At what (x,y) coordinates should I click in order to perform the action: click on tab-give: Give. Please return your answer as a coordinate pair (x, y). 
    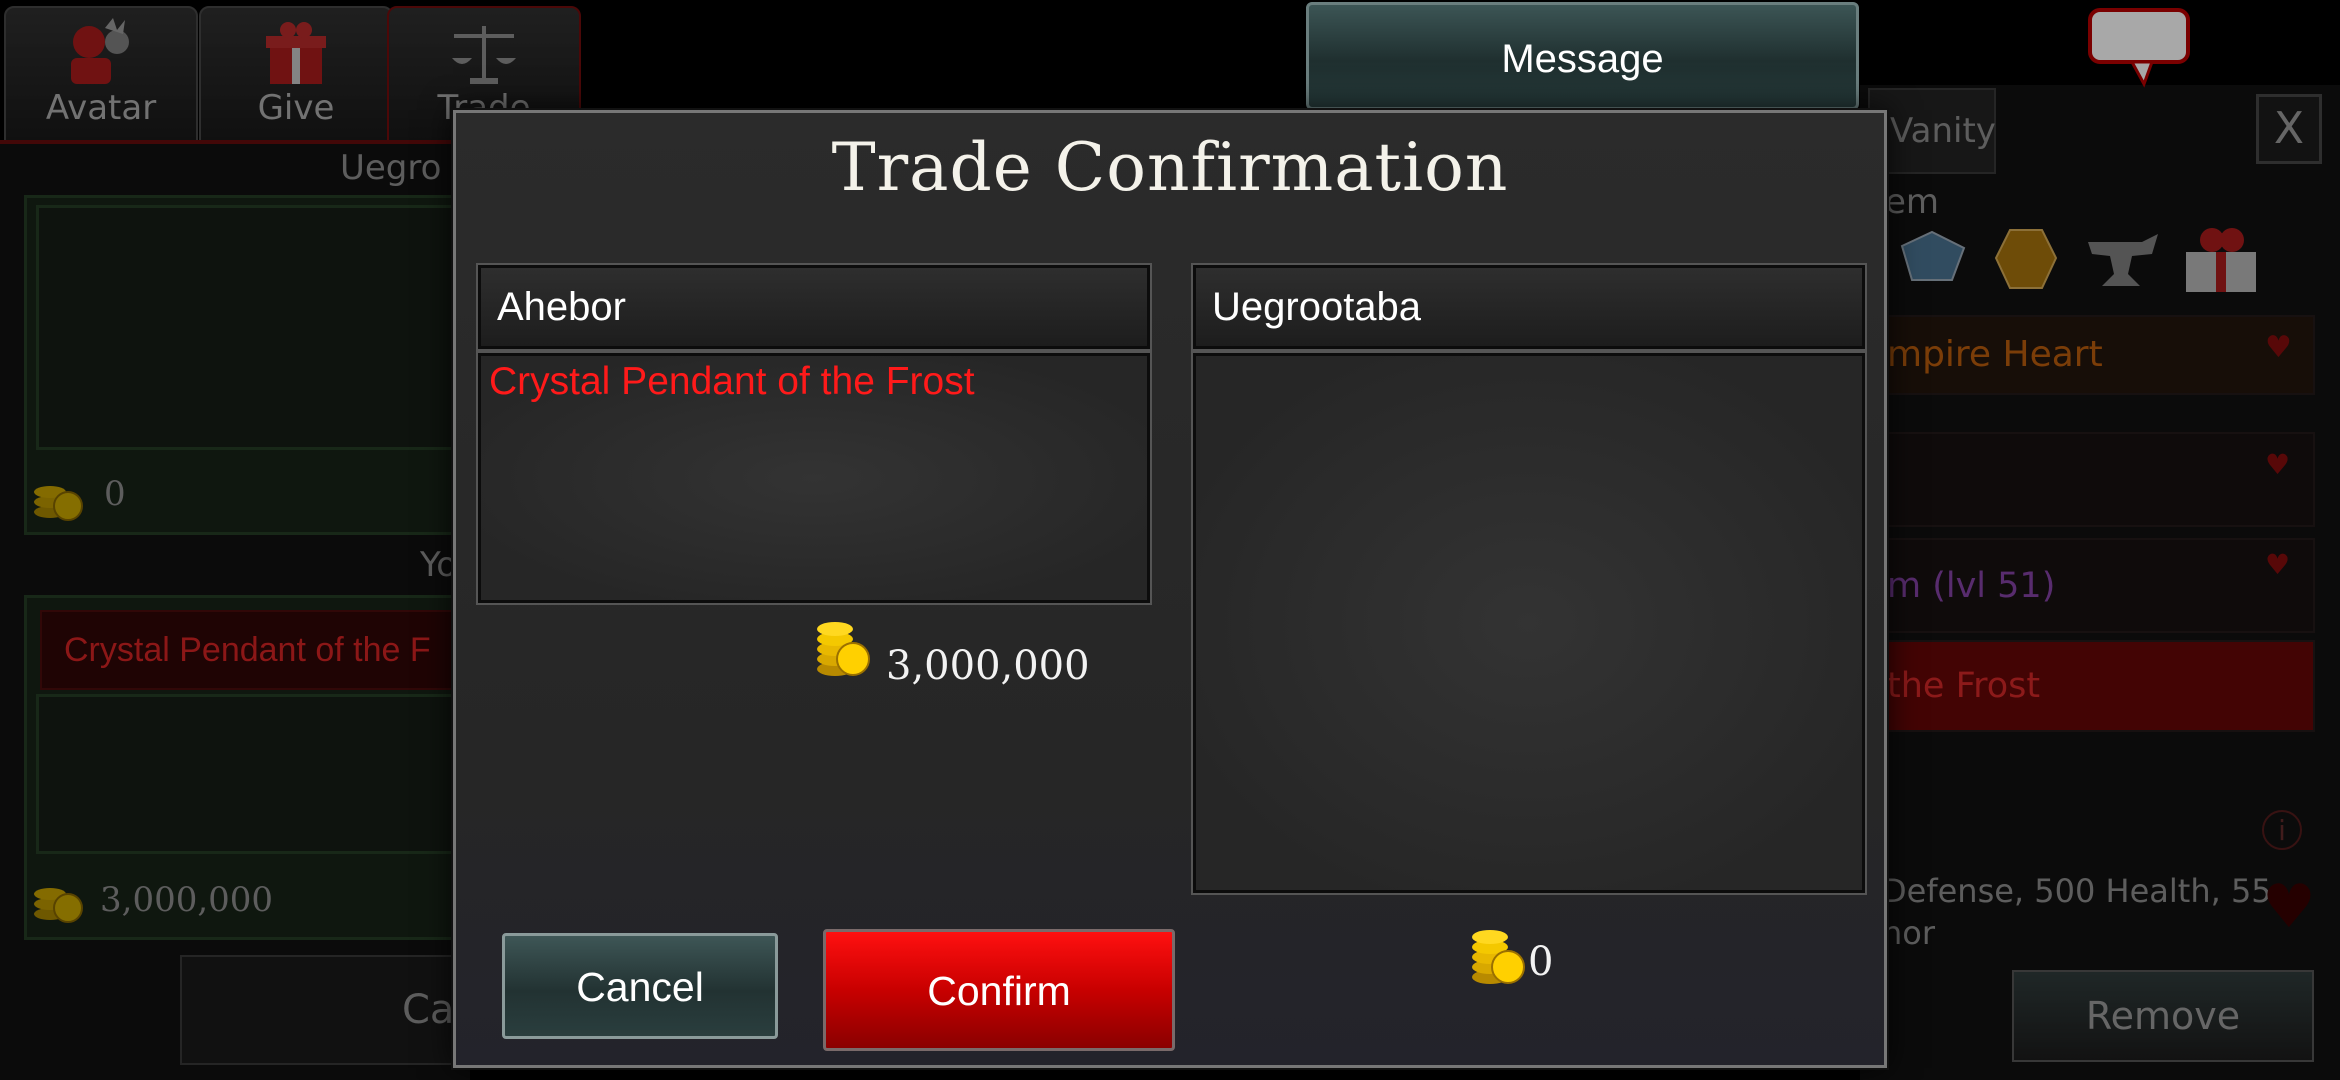
    Looking at the image, I should click on (296, 74).